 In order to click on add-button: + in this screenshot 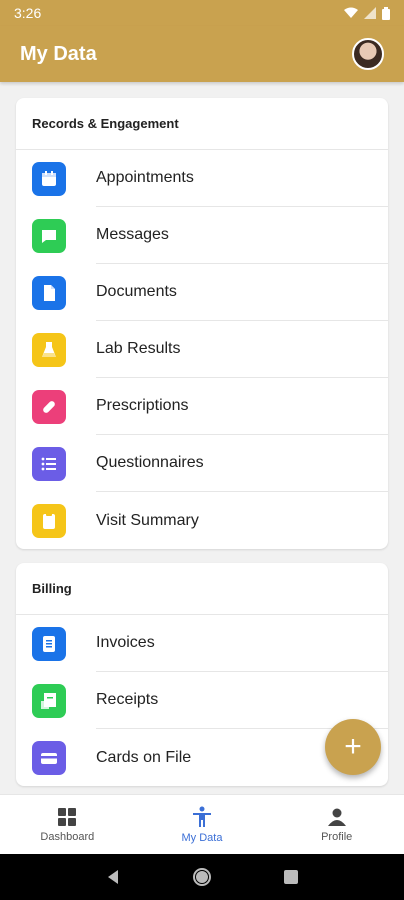, I will do `click(353, 747)`.